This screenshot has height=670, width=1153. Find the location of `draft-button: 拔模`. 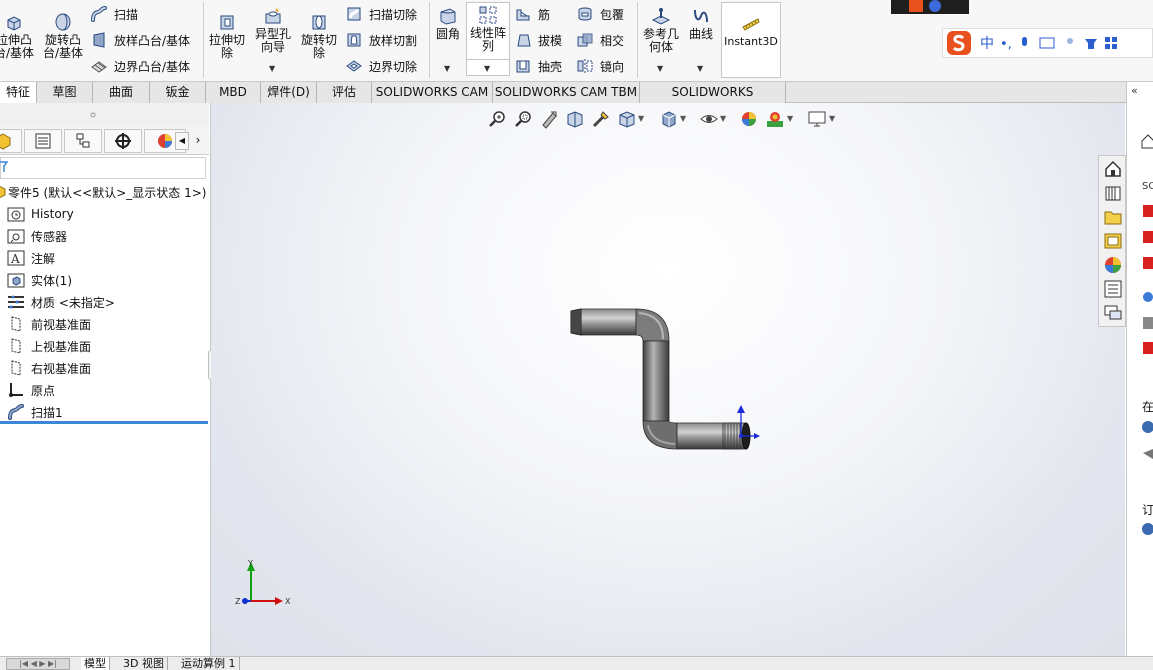

draft-button: 拔模 is located at coordinates (538, 40).